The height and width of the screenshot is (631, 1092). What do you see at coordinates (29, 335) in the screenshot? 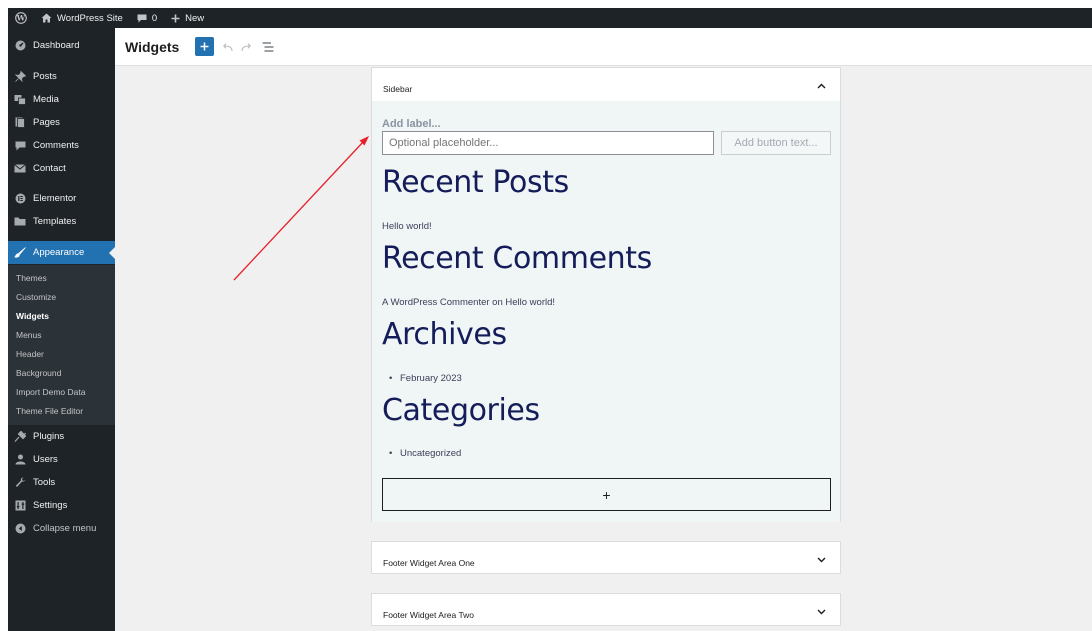
I see `submenu-menus: Menus` at bounding box center [29, 335].